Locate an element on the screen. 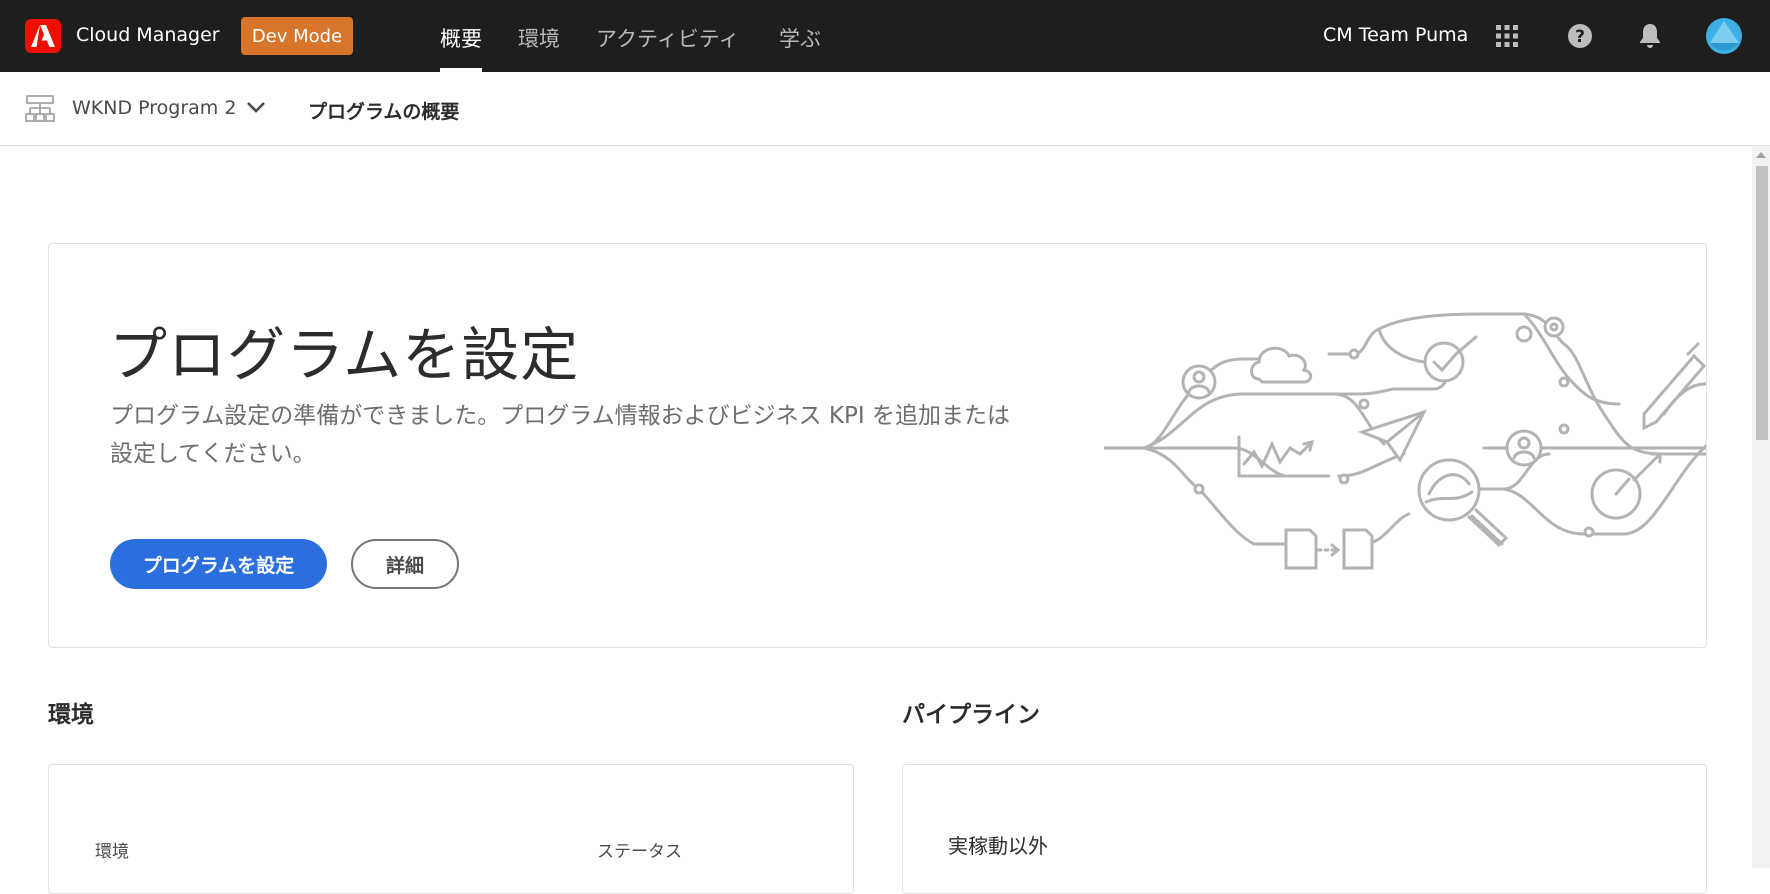  chevron-down-icon is located at coordinates (256, 108).